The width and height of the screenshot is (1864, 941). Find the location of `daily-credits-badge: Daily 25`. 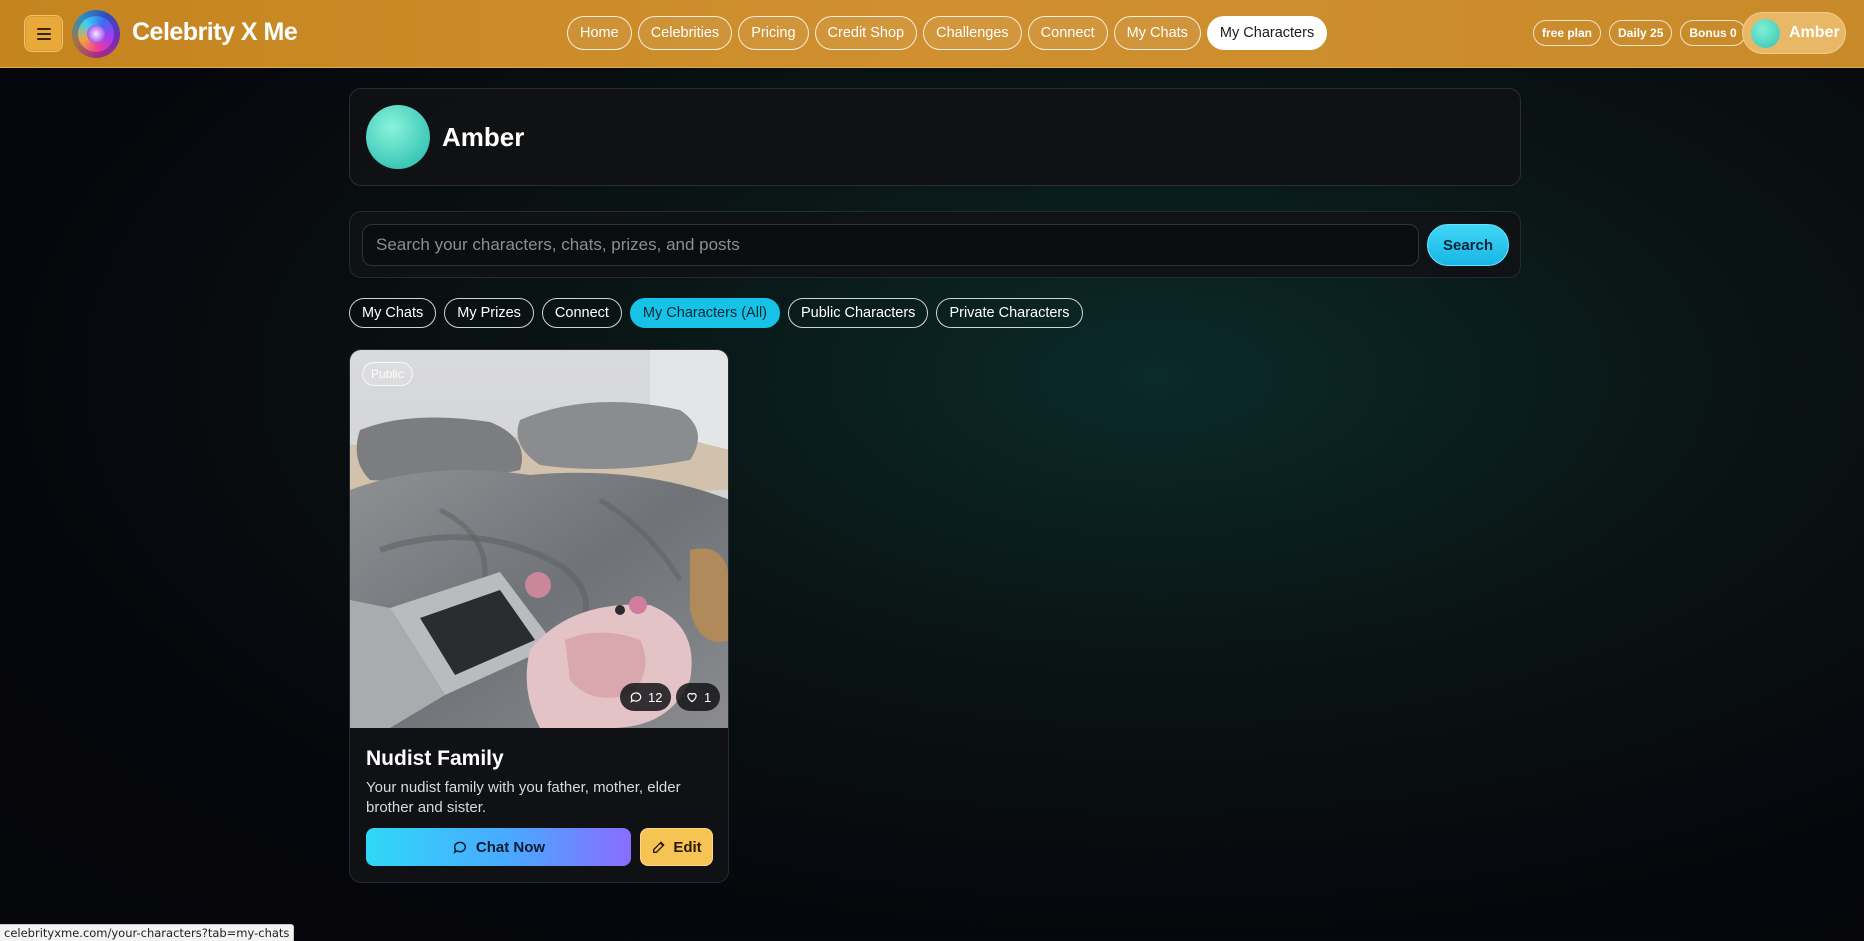

daily-credits-badge: Daily 25 is located at coordinates (1641, 33).